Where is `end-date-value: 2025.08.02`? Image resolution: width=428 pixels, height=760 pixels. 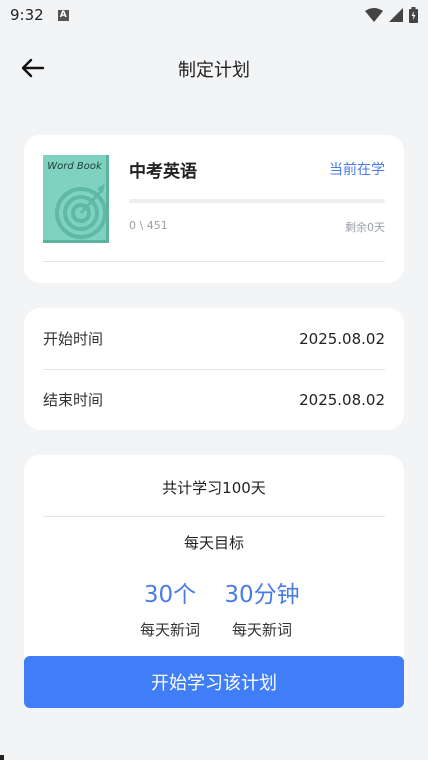
end-date-value: 2025.08.02 is located at coordinates (342, 399).